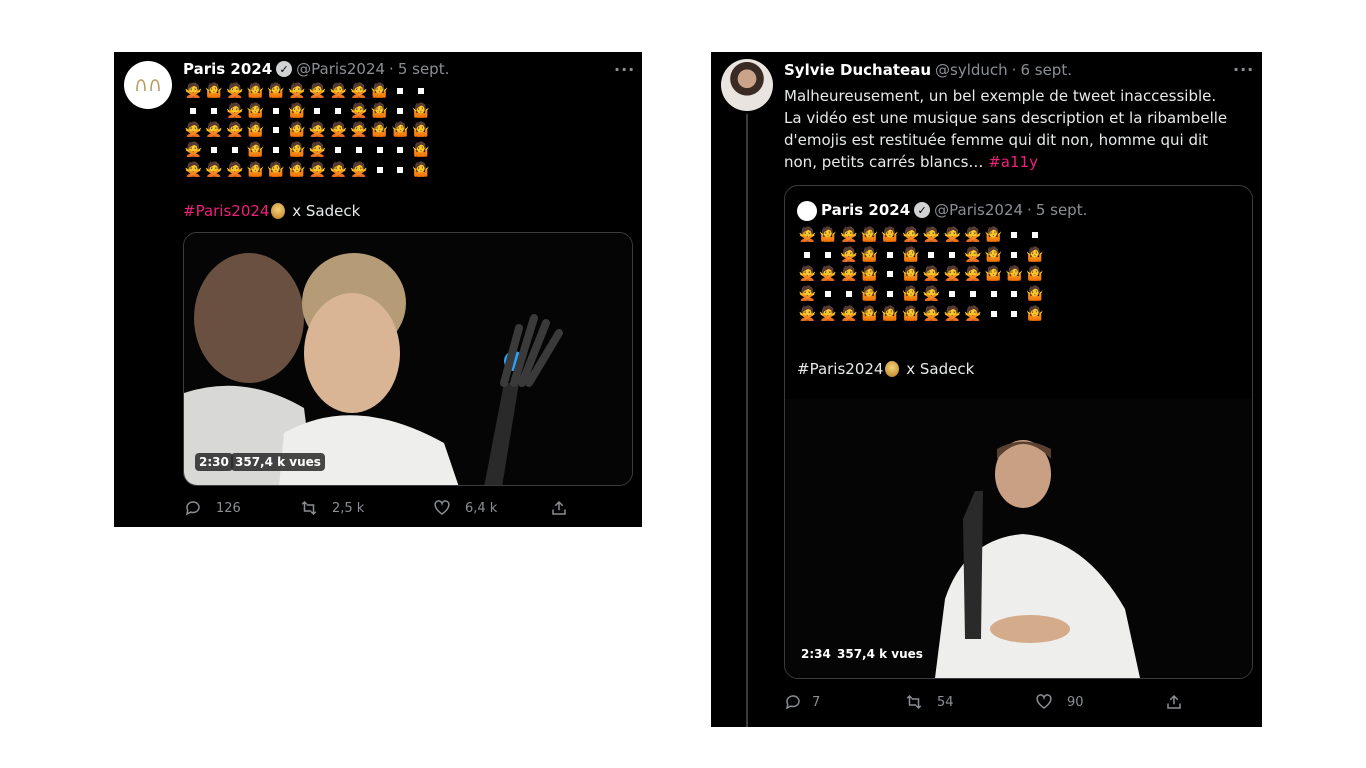  What do you see at coordinates (747, 85) in the screenshot?
I see `sylvie-avatar` at bounding box center [747, 85].